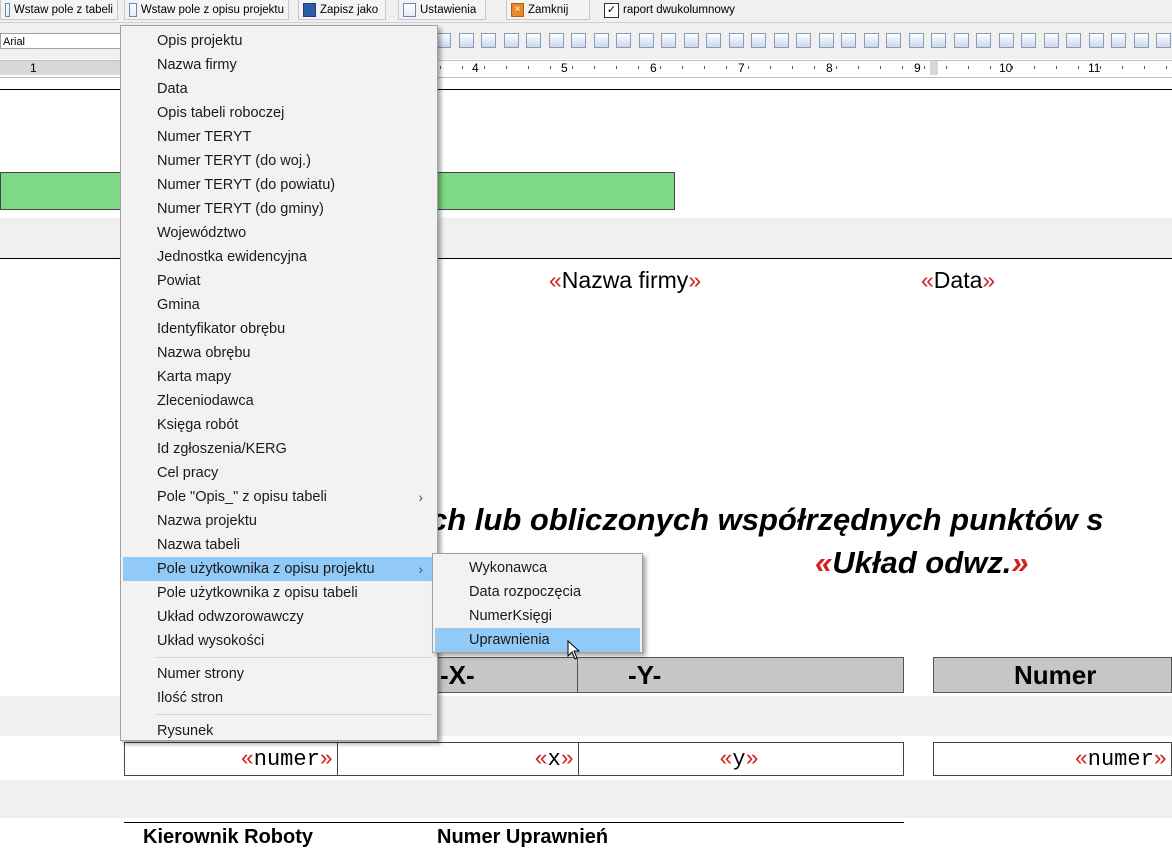  Describe the element at coordinates (496, 675) in the screenshot. I see `column-header-x: -X-` at that location.